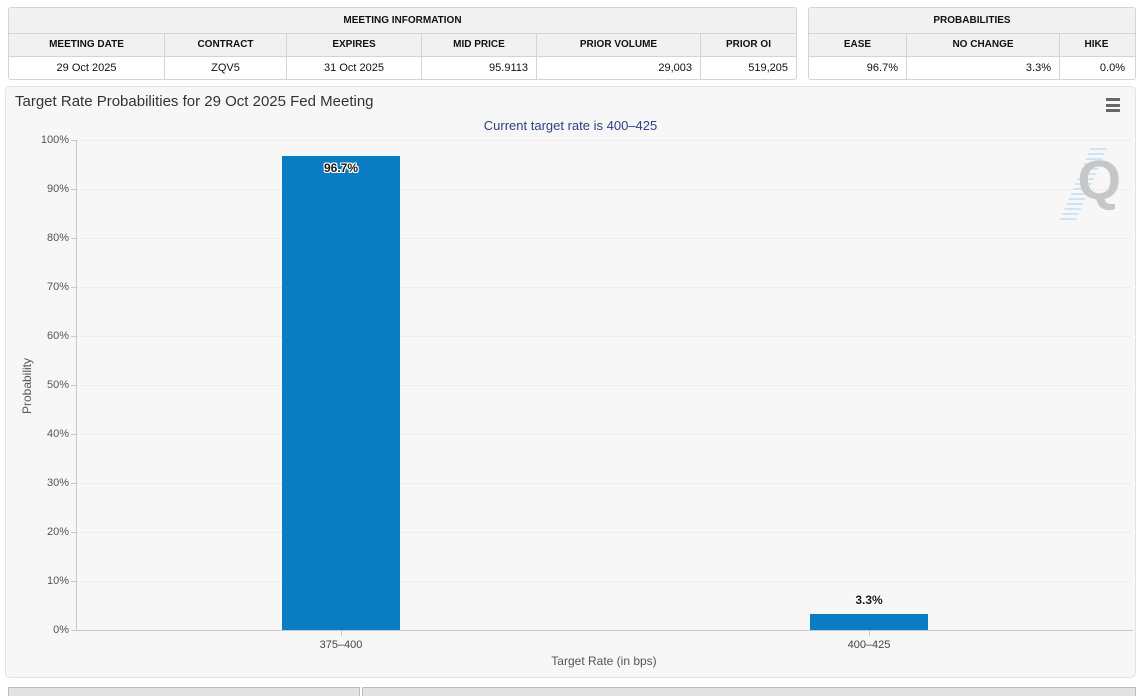 The width and height of the screenshot is (1142, 696). Describe the element at coordinates (982, 68) in the screenshot. I see `probabilities-value-cell: 3.3%` at that location.